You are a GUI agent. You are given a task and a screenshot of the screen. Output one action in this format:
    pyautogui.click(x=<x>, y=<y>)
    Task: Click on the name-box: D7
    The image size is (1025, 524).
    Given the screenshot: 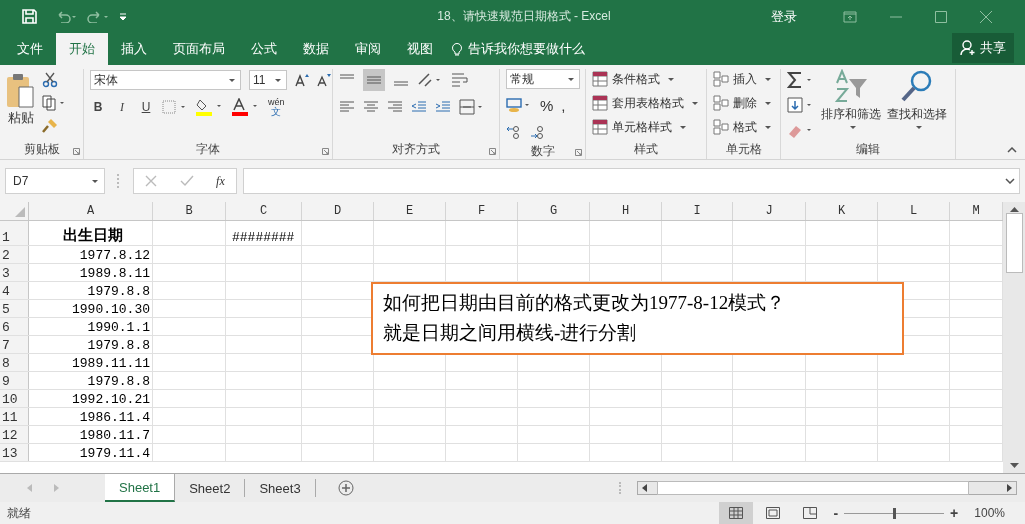 What is the action you would take?
    pyautogui.click(x=55, y=181)
    